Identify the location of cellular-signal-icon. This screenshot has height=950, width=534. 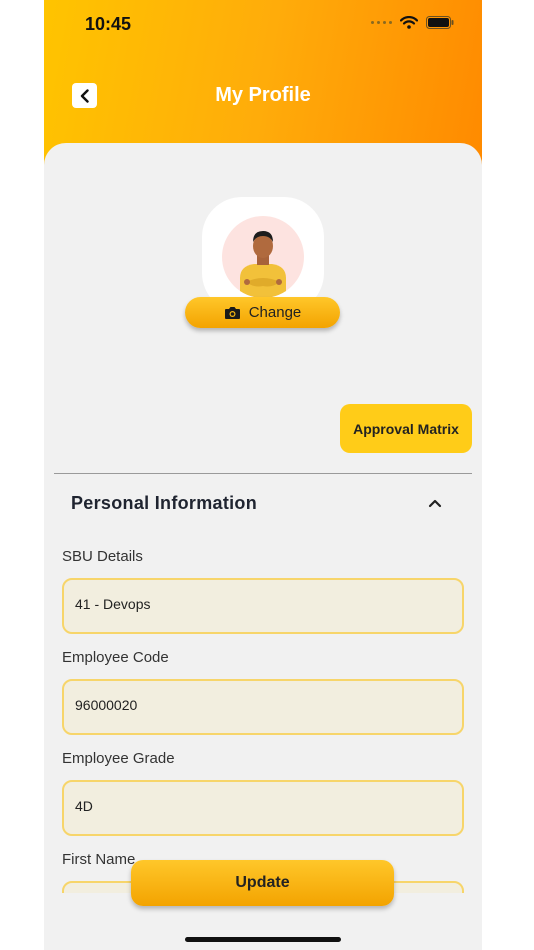
(381, 22).